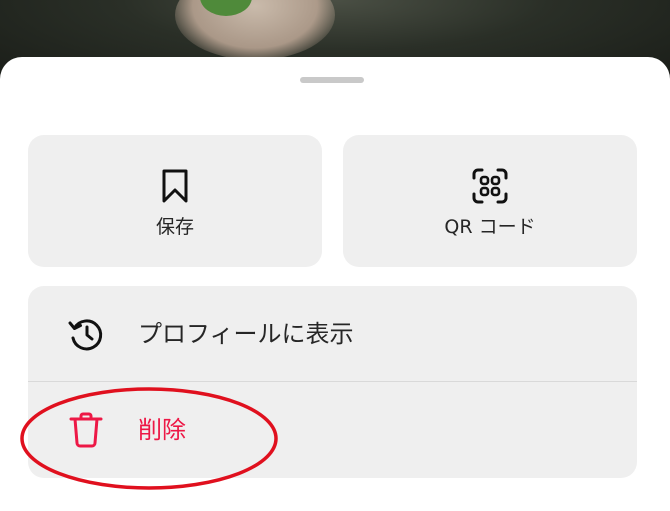  I want to click on trash-icon, so click(86, 430).